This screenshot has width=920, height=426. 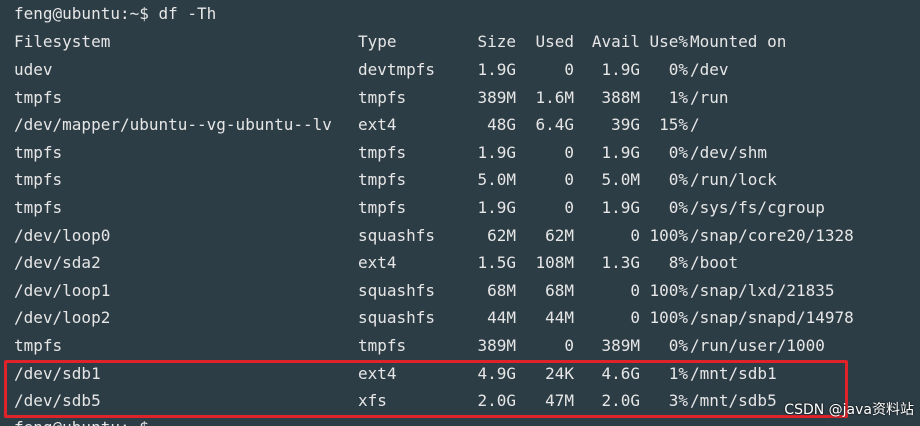 What do you see at coordinates (849, 410) in the screenshot?
I see `watermark: CSDN @java资料站` at bounding box center [849, 410].